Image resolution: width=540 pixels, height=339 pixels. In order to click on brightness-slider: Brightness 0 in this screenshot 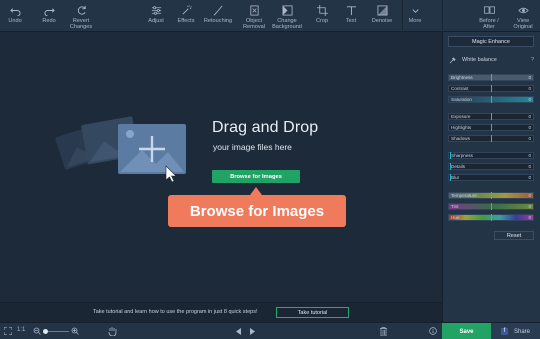, I will do `click(491, 77)`.